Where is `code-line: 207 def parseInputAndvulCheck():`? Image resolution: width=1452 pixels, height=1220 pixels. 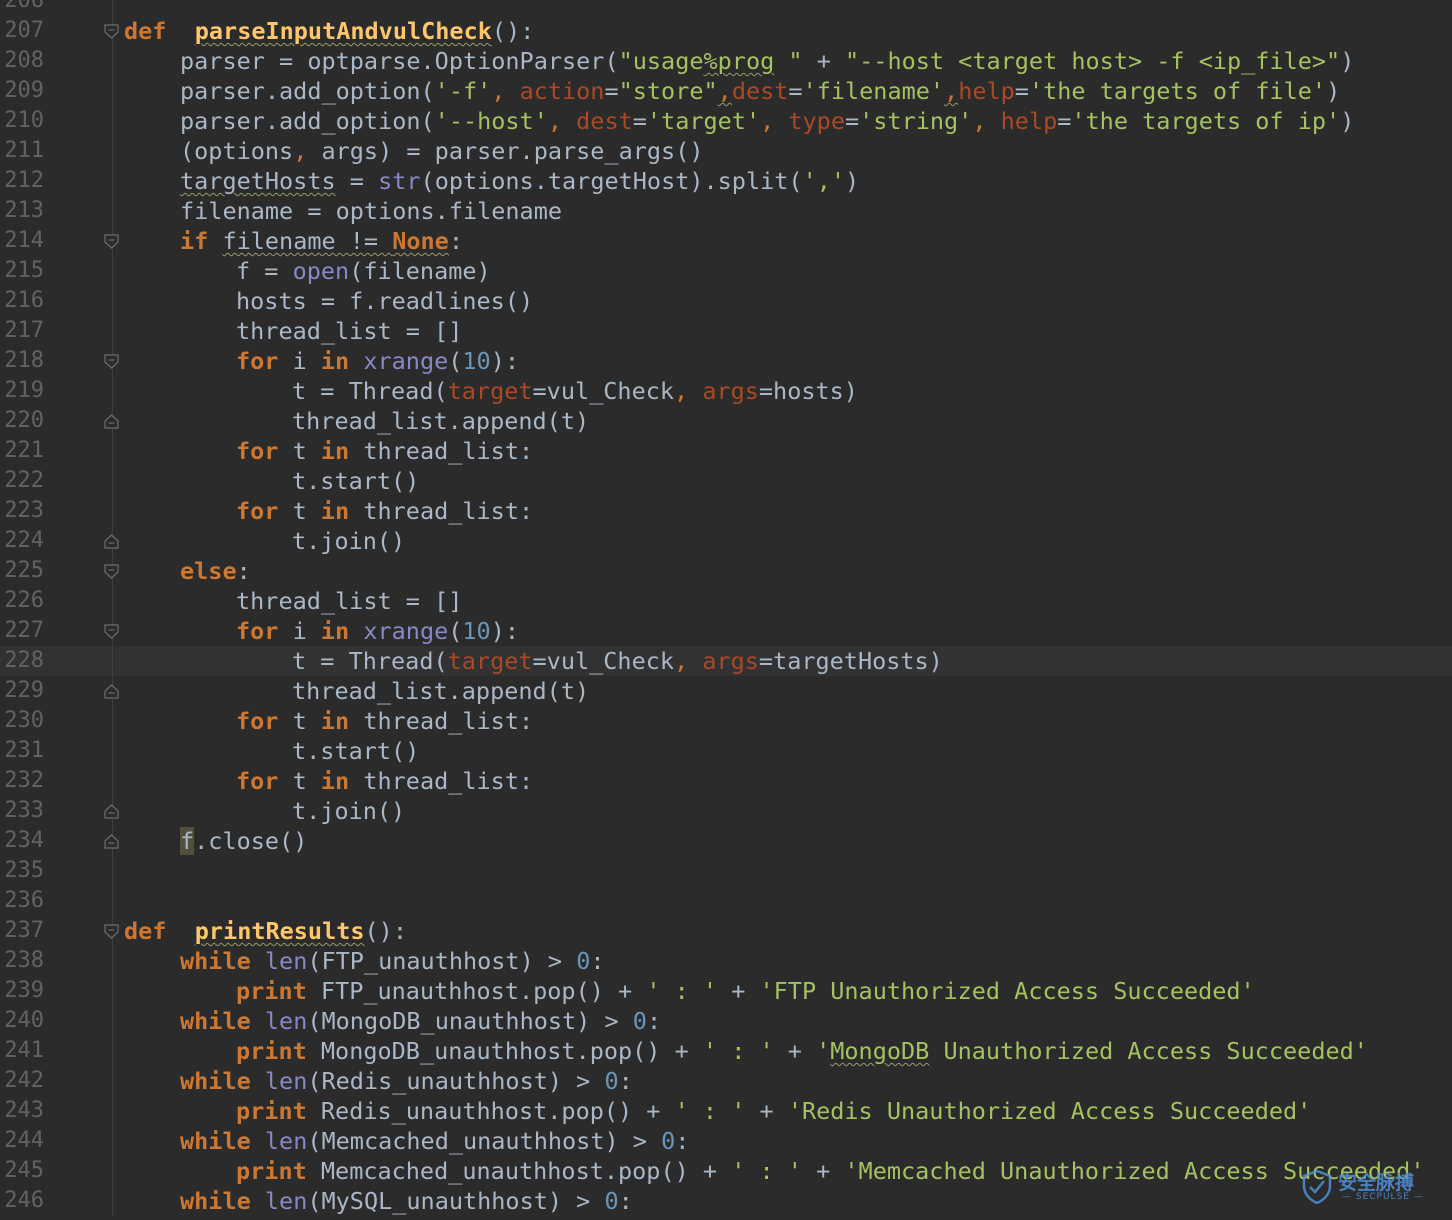 code-line: 207 def parseInputAndvulCheck(): is located at coordinates (726, 31).